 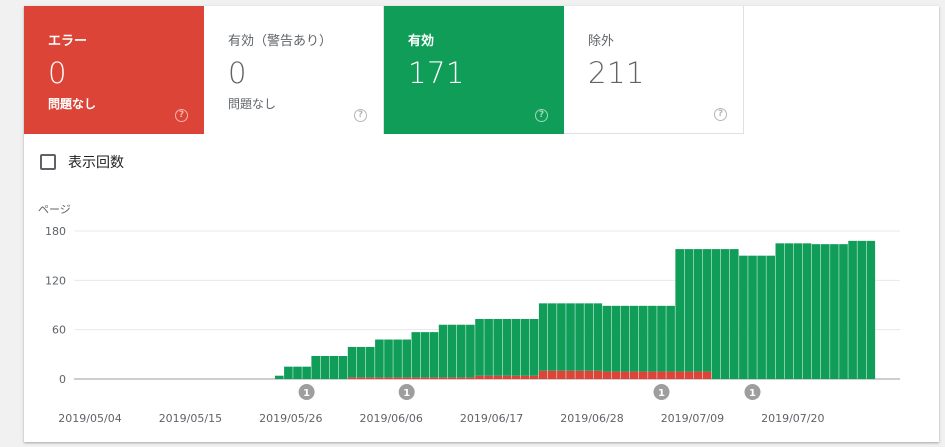 What do you see at coordinates (280, 41) in the screenshot?
I see `warn-tile-label: 有効（警告あり）` at bounding box center [280, 41].